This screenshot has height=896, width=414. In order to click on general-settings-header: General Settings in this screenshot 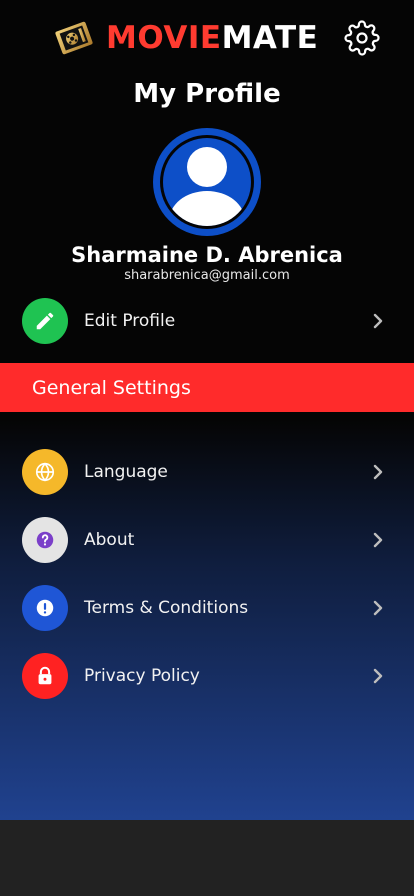, I will do `click(207, 387)`.